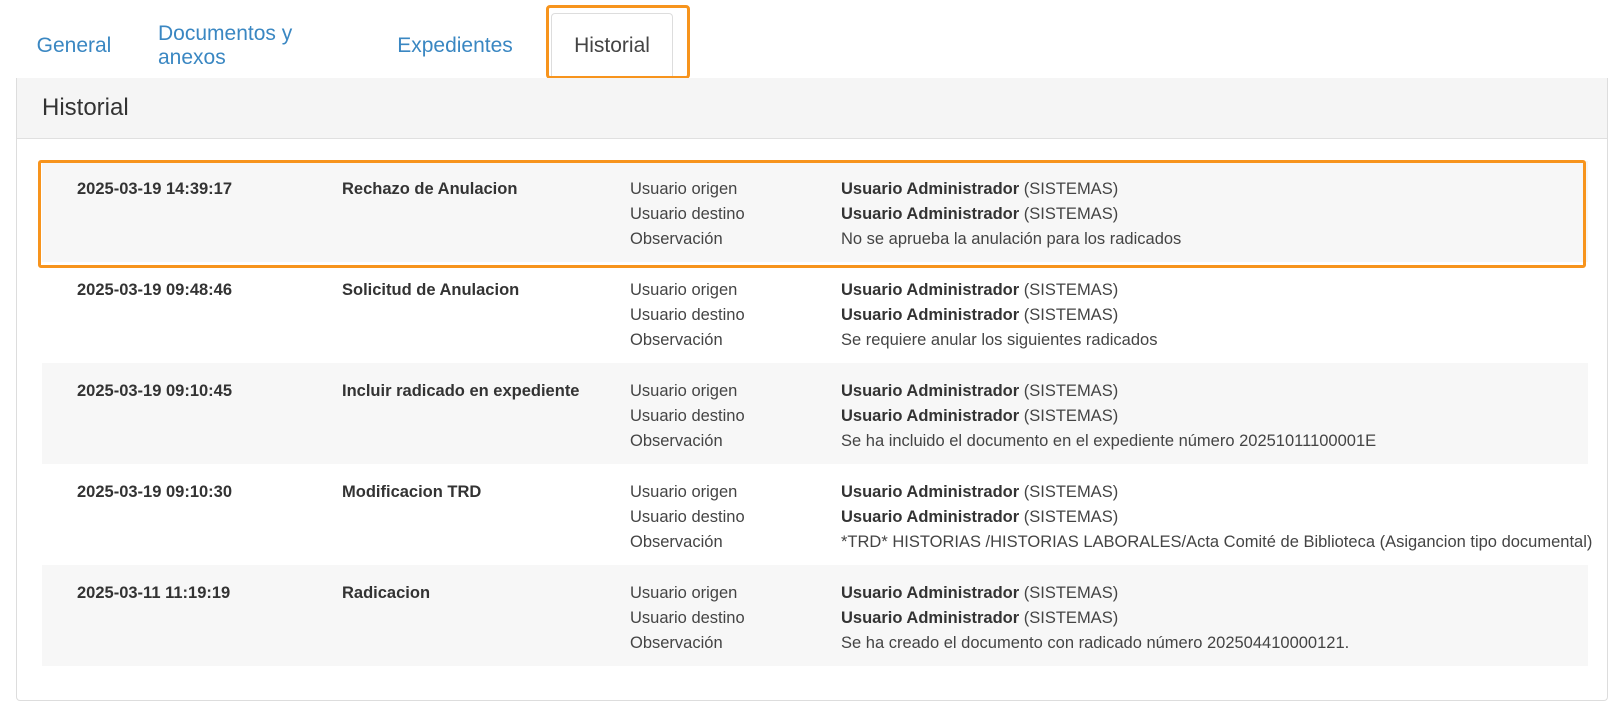  I want to click on history-date: 2025-03-19 14:39:17, so click(155, 189).